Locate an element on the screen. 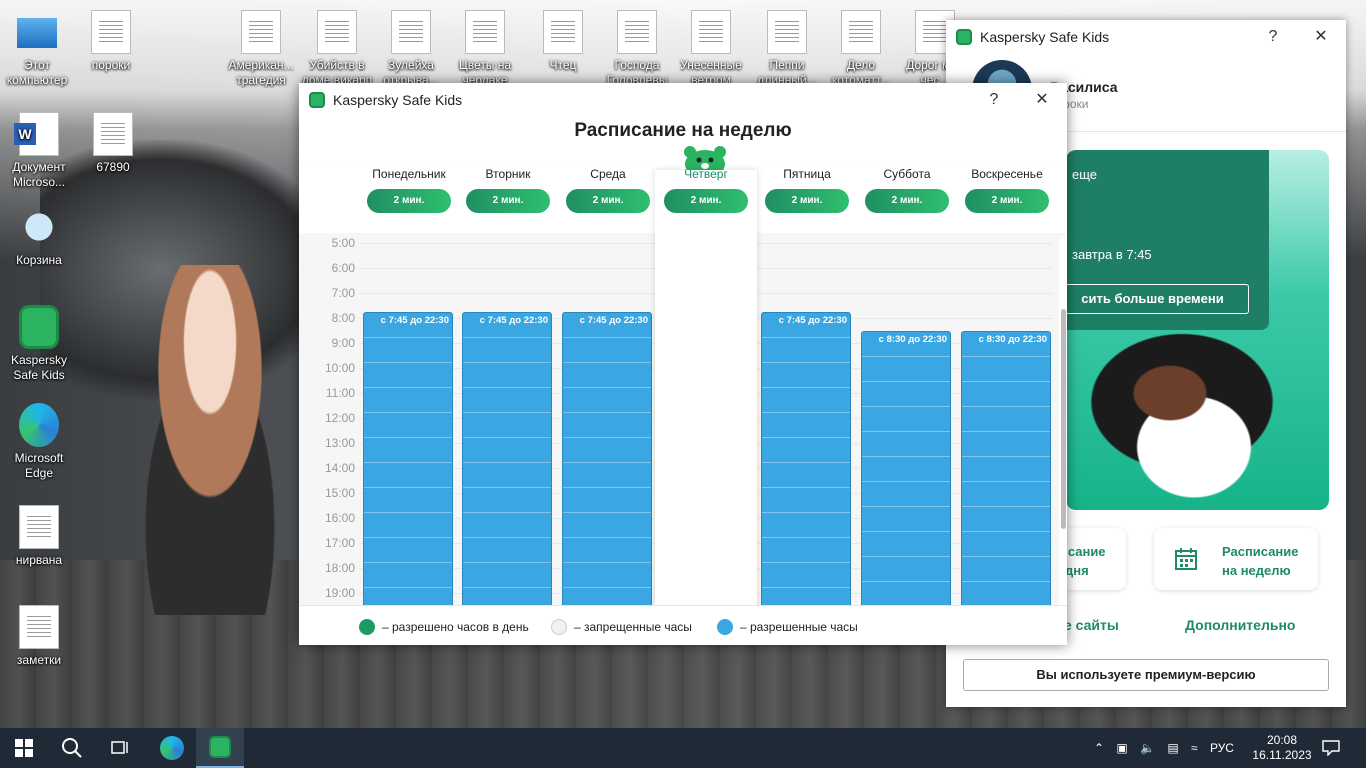 The height and width of the screenshot is (768, 1366). ask-more-time-button: сить больше времени is located at coordinates (1157, 299).